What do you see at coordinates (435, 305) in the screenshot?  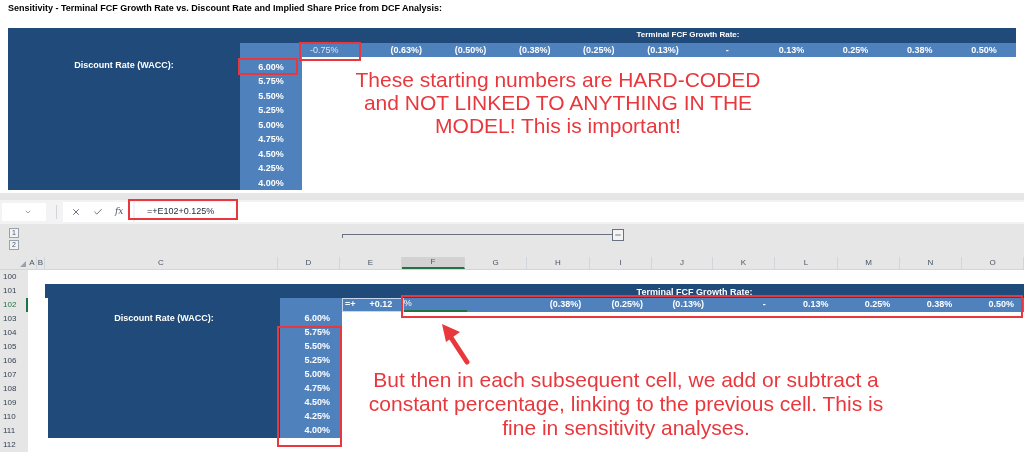 I see `selected-cell: %` at bounding box center [435, 305].